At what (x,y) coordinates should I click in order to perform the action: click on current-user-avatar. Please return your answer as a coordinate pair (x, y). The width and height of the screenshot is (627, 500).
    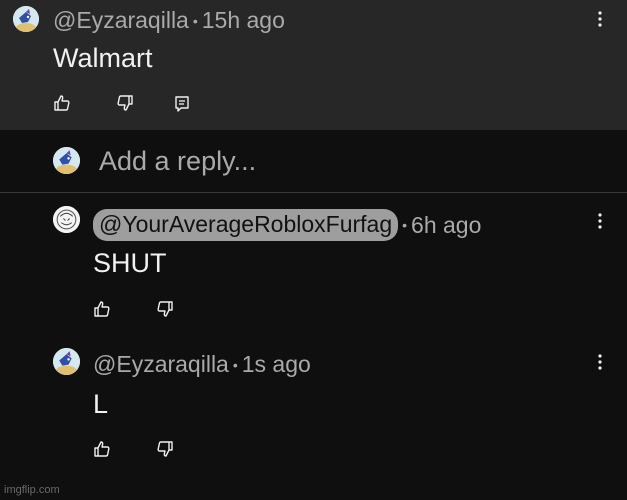
    Looking at the image, I should click on (66, 160).